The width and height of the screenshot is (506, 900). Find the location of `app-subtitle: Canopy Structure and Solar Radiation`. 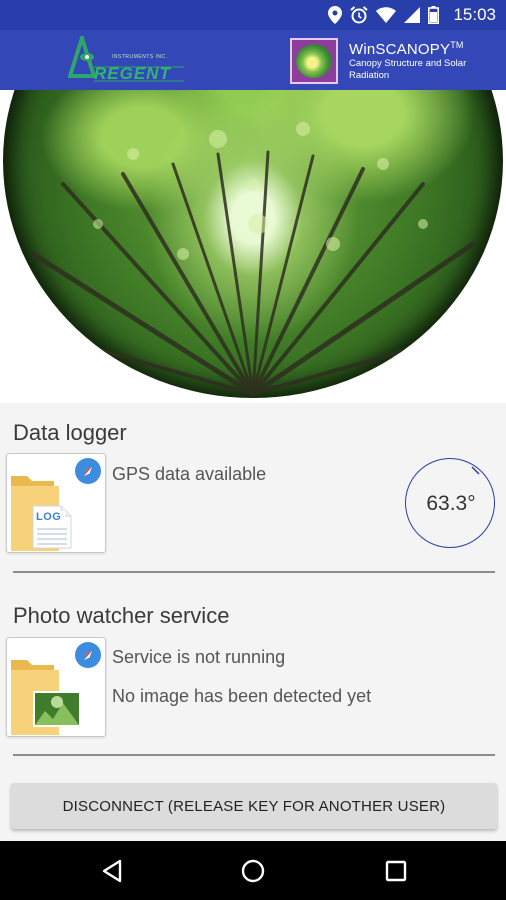

app-subtitle: Canopy Structure and Solar Radiation is located at coordinates (408, 69).